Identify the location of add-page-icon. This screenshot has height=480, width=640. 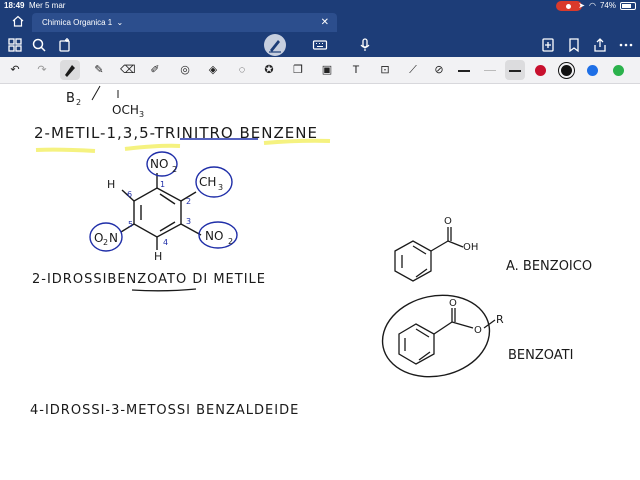
(548, 45).